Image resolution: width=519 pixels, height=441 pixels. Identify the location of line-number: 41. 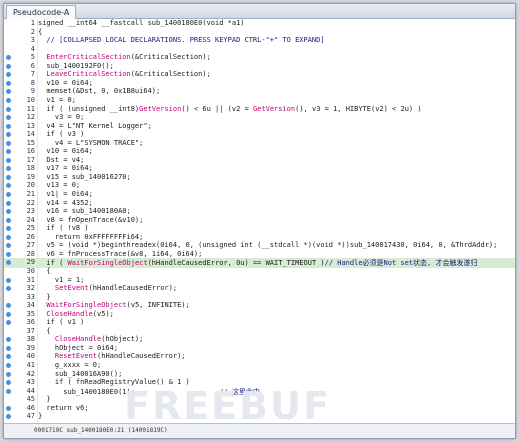
(30, 365).